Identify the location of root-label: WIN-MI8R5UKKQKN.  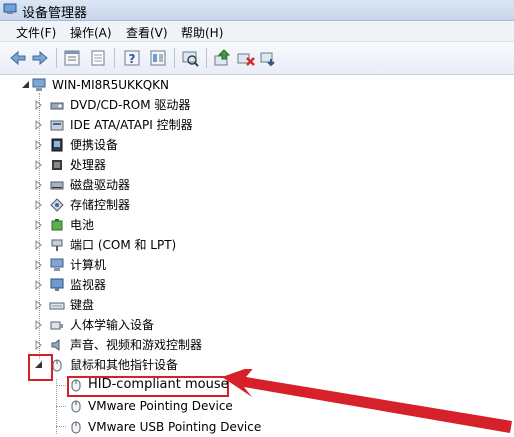
(111, 85).